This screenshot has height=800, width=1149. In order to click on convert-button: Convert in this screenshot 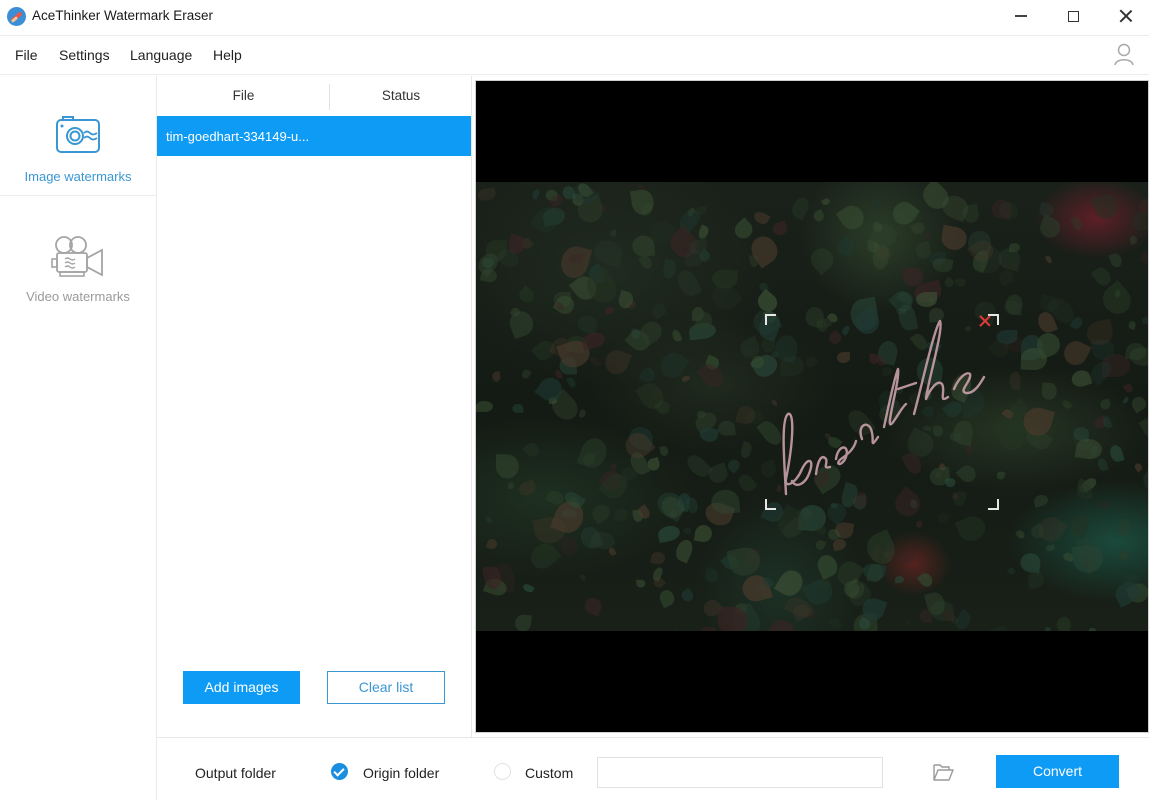, I will do `click(1057, 771)`.